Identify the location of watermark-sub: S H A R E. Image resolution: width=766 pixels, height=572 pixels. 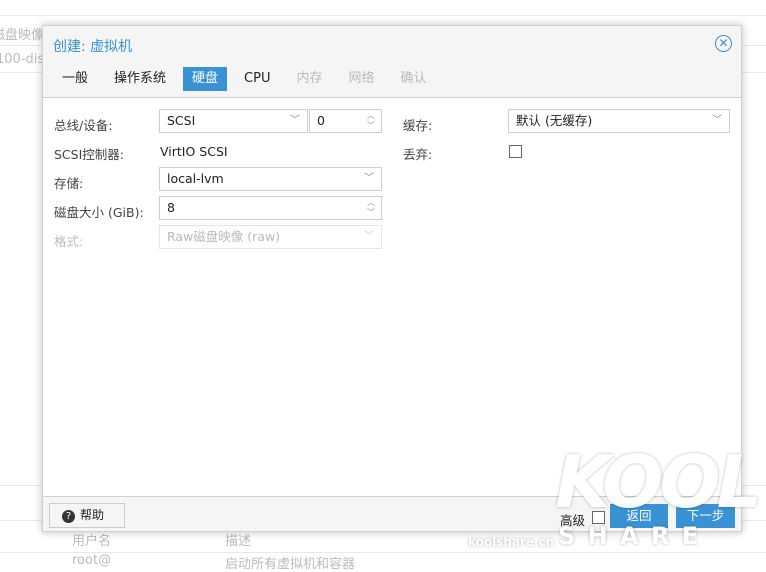
(629, 536).